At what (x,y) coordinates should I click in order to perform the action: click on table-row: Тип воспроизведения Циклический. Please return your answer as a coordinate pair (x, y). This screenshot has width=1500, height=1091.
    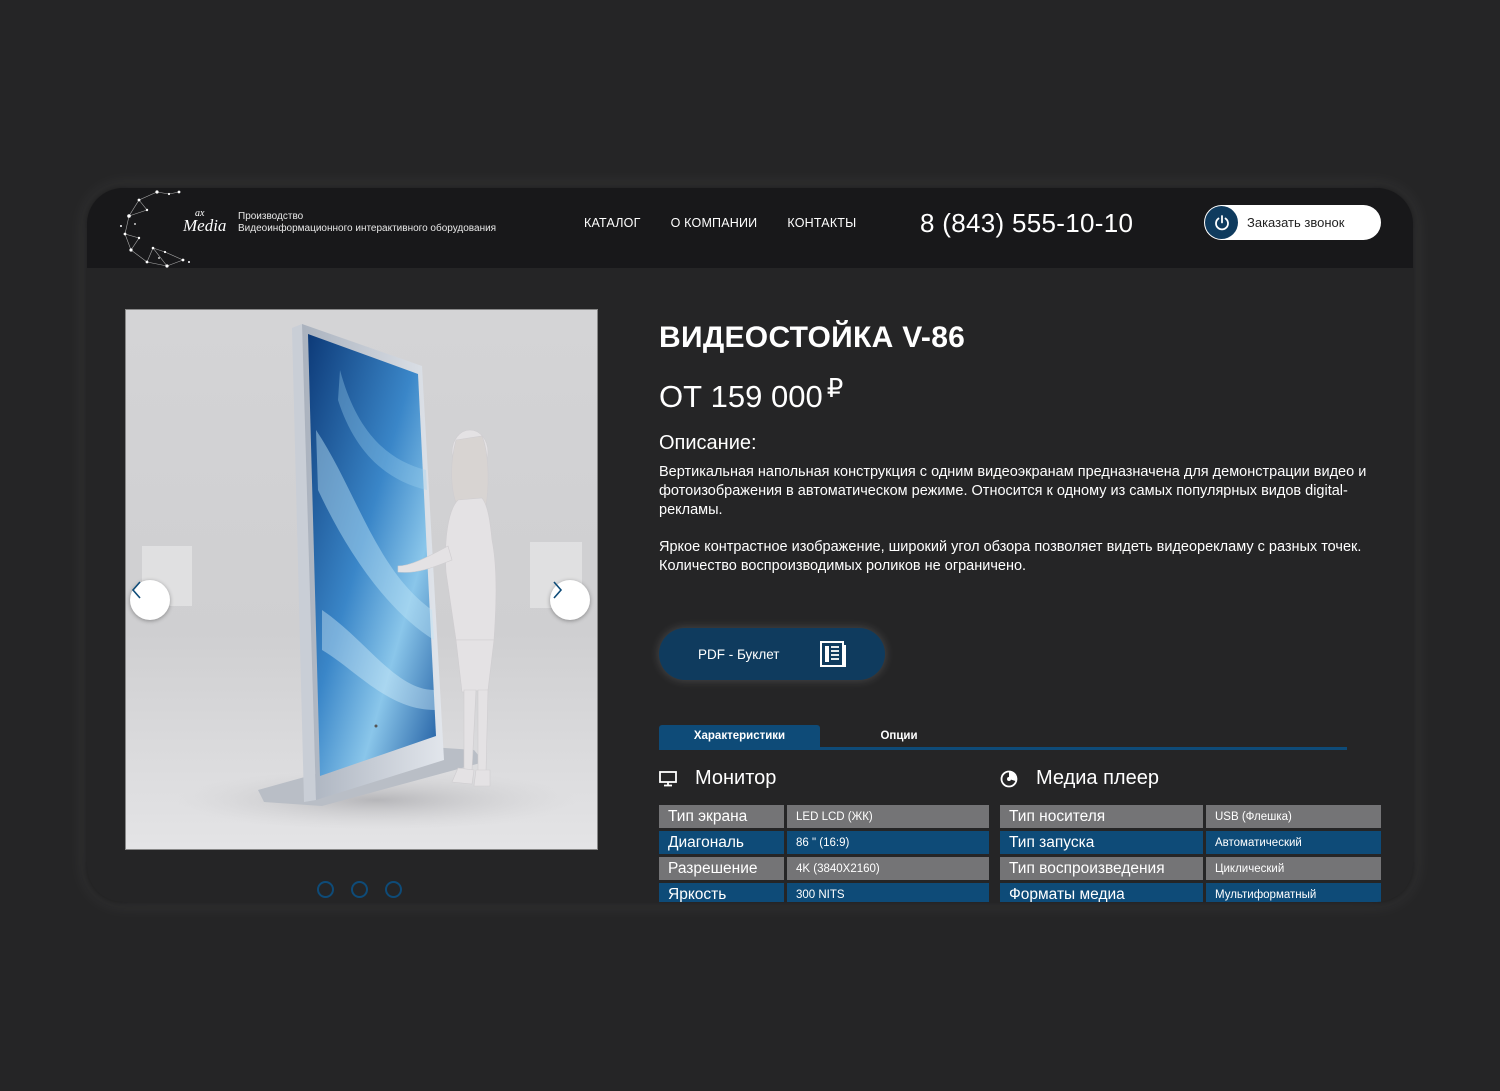
    Looking at the image, I should click on (1190, 868).